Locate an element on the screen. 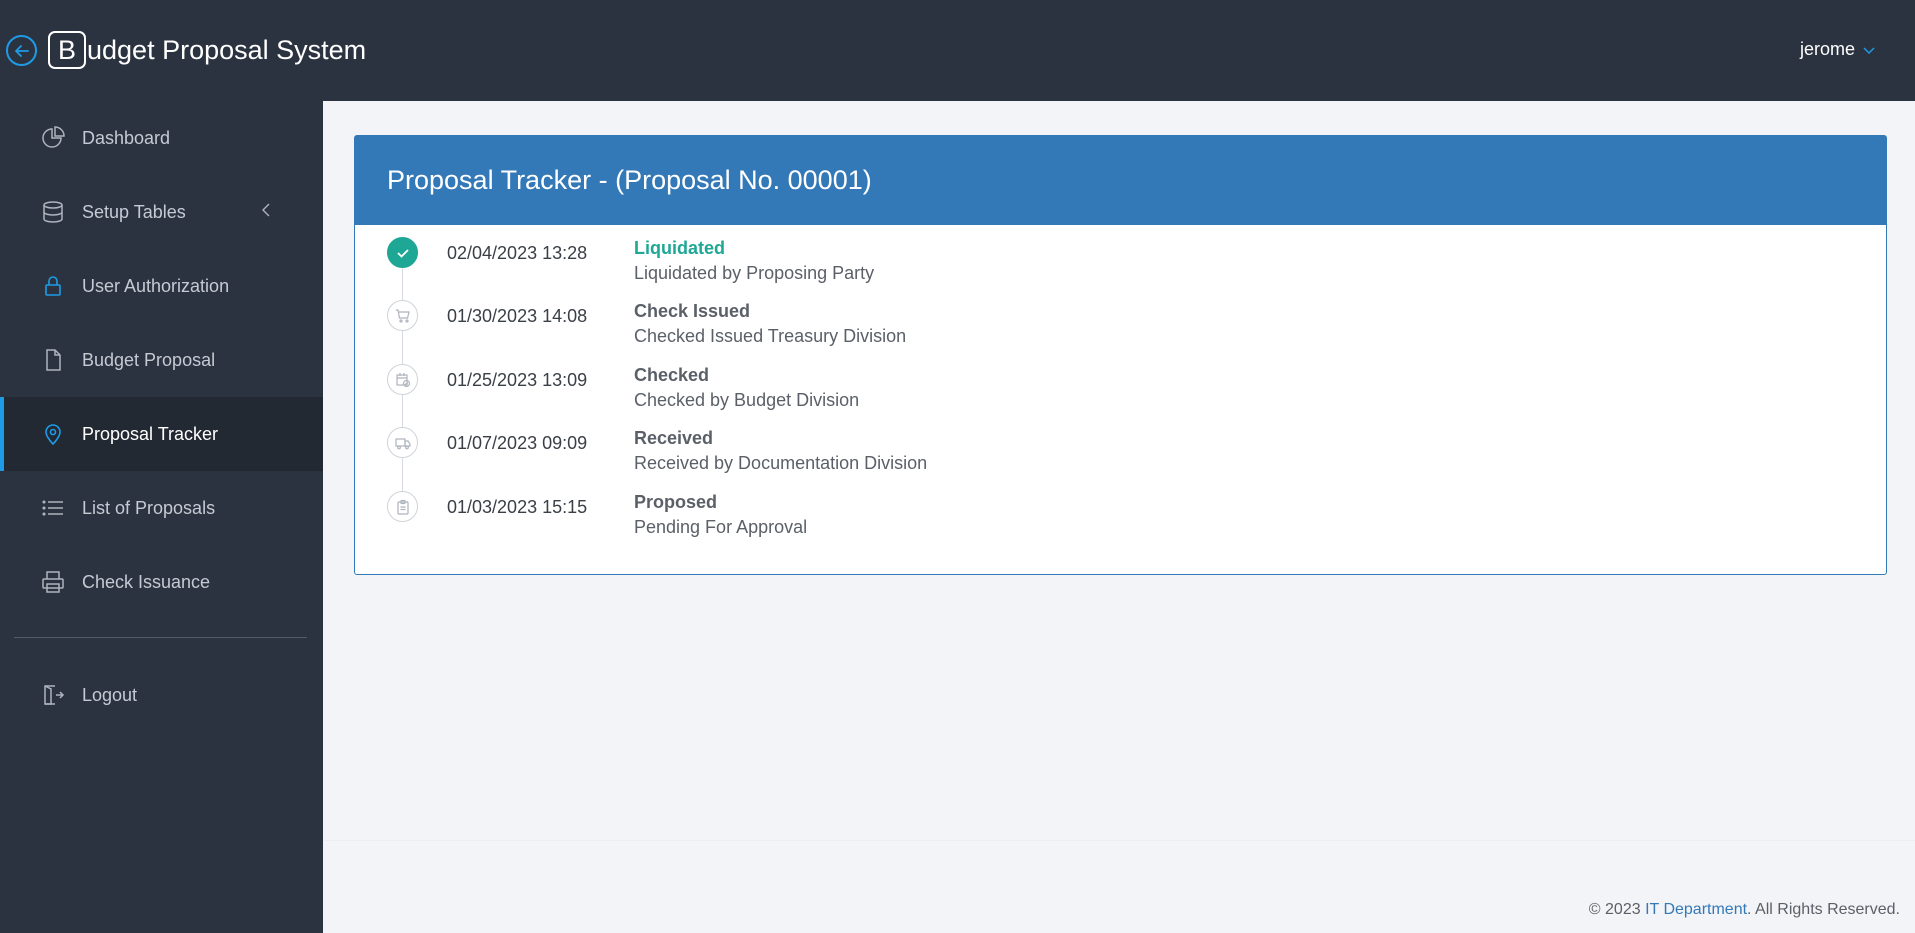 This screenshot has height=933, width=1915. sidebar-item-label: Setup Tables is located at coordinates (134, 211).